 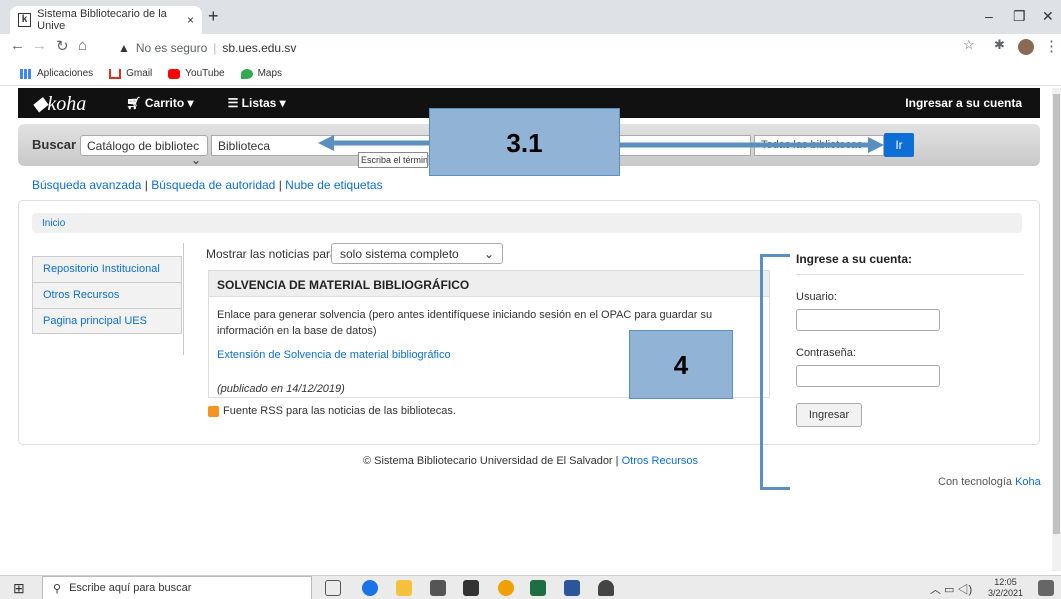 What do you see at coordinates (660, 461) in the screenshot?
I see `footer-other-resources-link: Otros Recursos` at bounding box center [660, 461].